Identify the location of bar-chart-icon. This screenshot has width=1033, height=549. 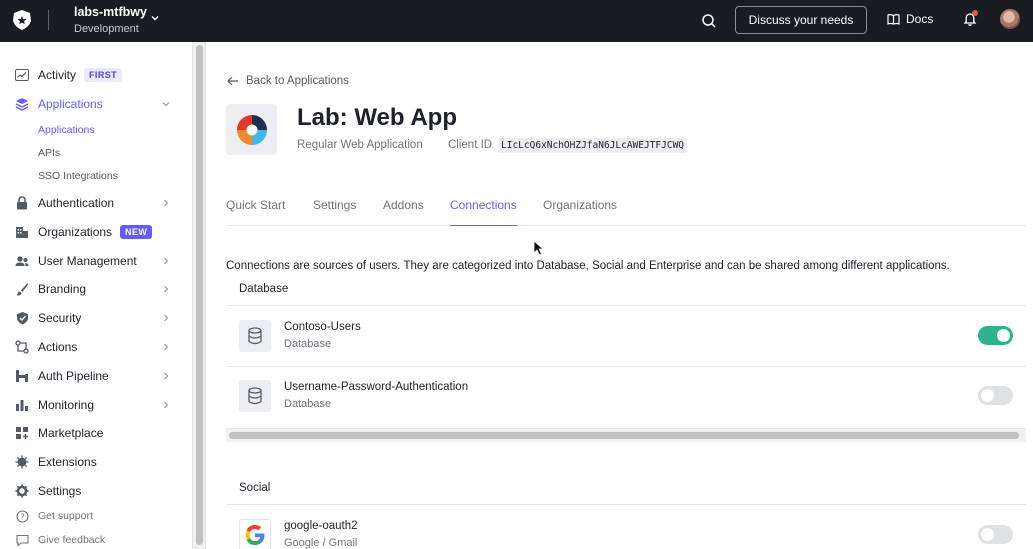
(22, 405).